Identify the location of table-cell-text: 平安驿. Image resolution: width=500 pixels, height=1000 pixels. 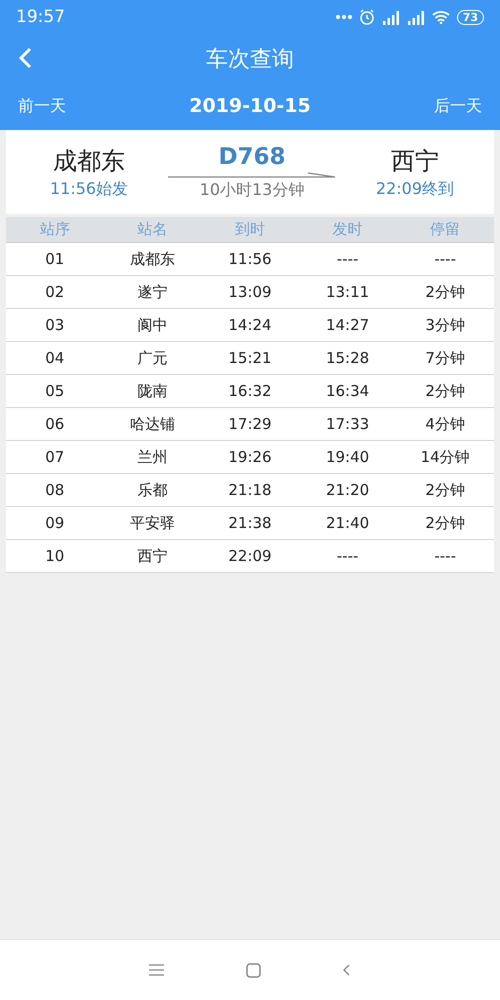
(152, 523).